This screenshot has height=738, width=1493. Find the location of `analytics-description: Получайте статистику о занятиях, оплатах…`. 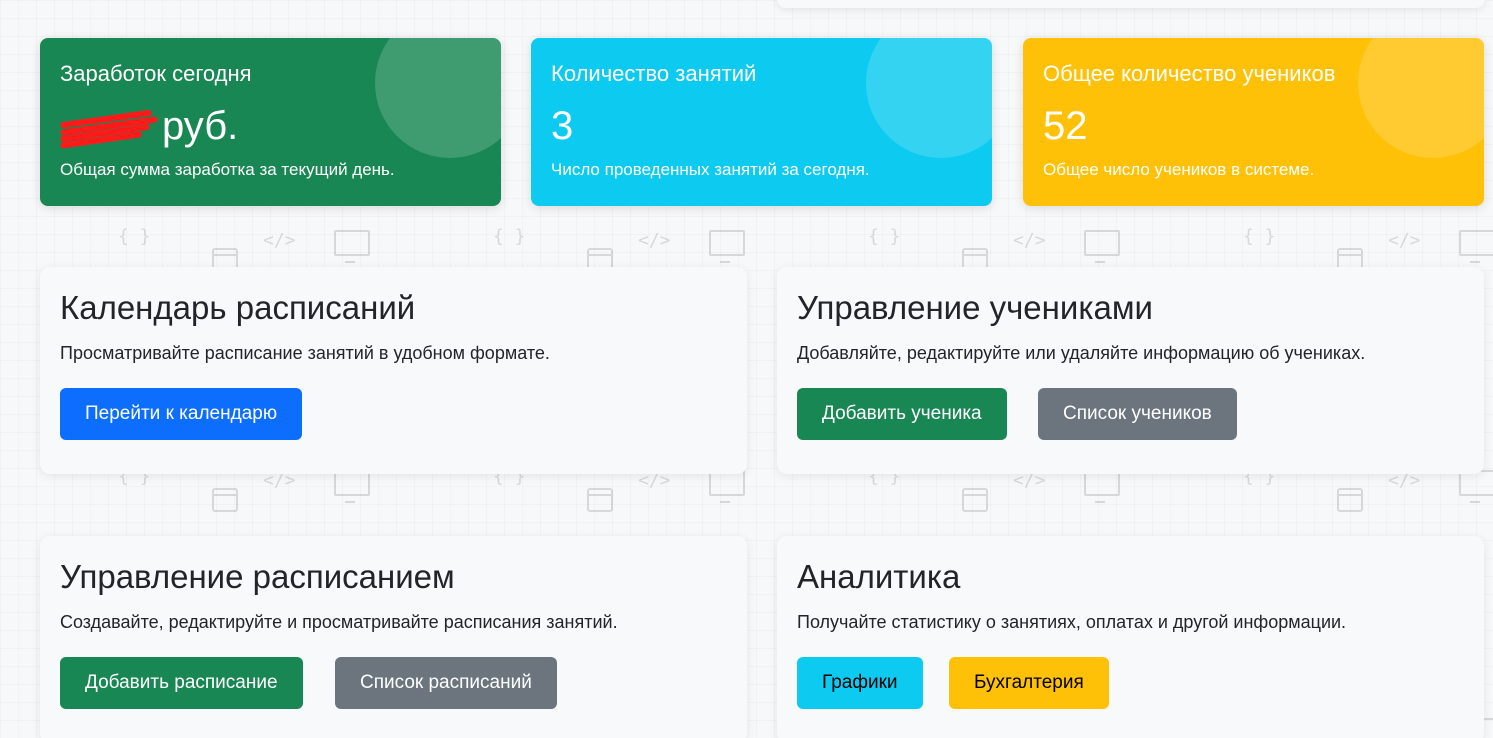

analytics-description: Получайте статистику о занятиях, оплатах… is located at coordinates (1072, 622).